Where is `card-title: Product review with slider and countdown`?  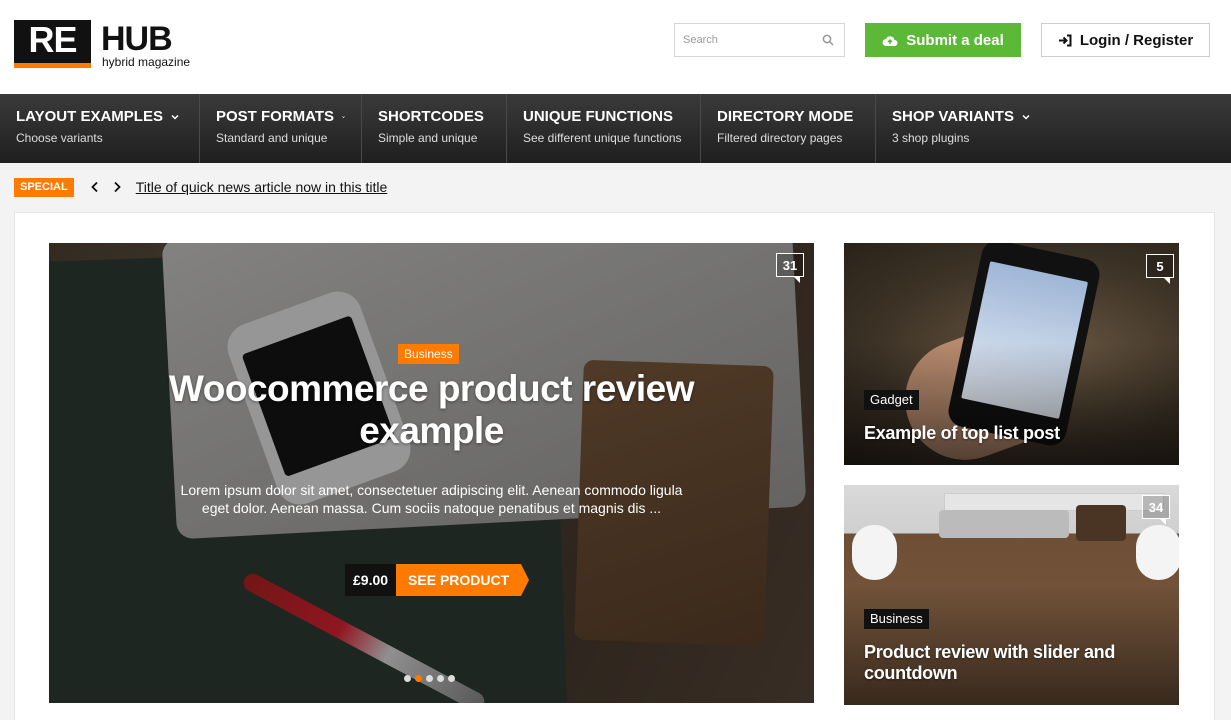 card-title: Product review with slider and countdown is located at coordinates (1009, 663).